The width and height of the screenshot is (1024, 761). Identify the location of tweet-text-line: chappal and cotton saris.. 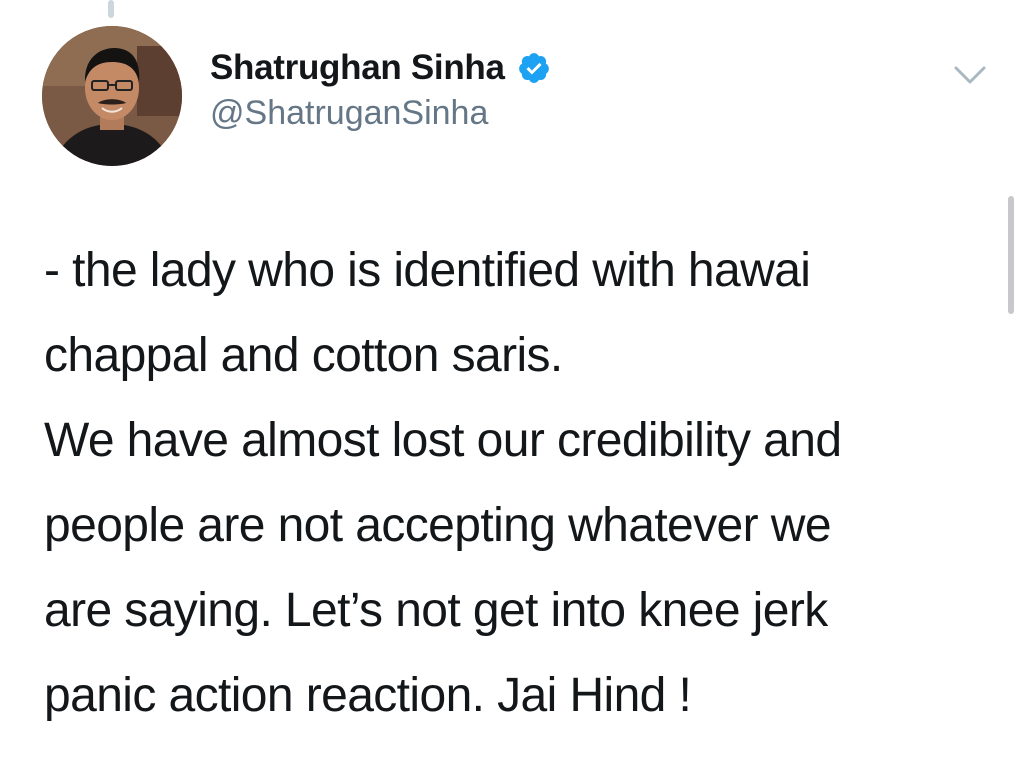
(303, 355).